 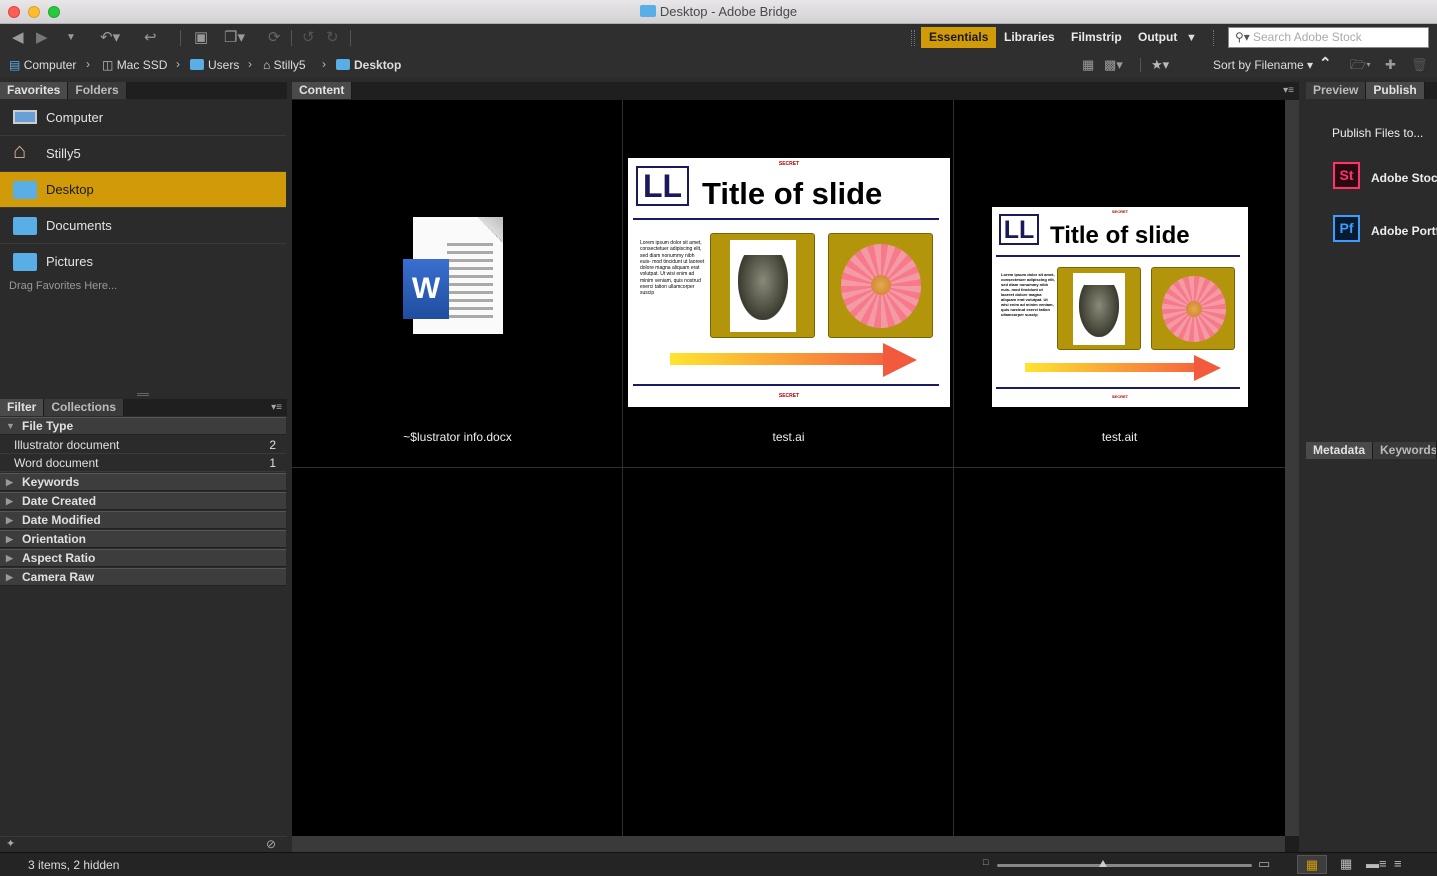 What do you see at coordinates (788, 844) in the screenshot?
I see `horizontal-scrollbar` at bounding box center [788, 844].